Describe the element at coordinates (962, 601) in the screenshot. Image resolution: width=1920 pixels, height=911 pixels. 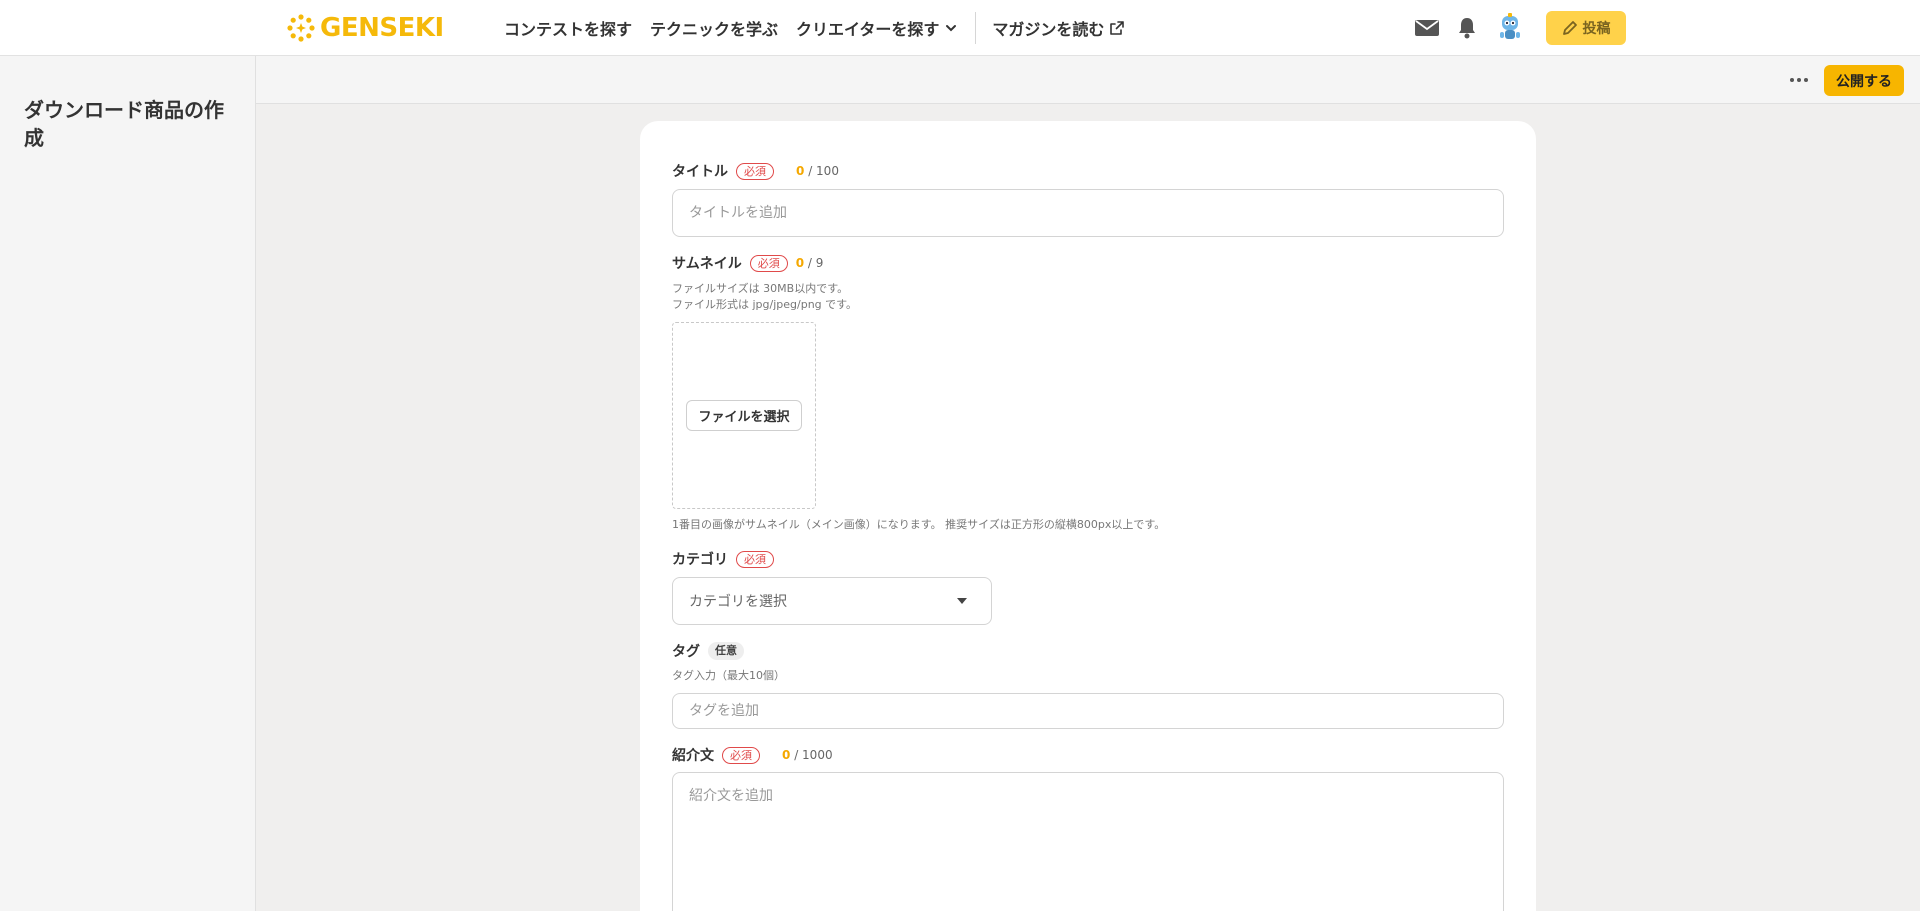
I see `caret-down-icon` at that location.